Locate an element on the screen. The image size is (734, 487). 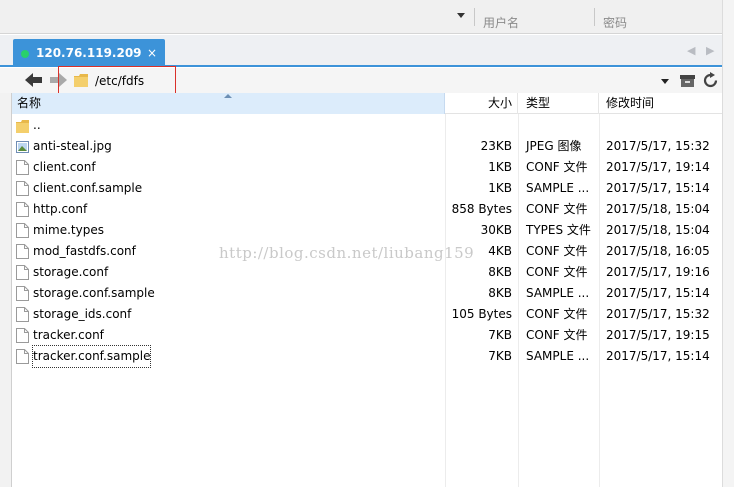
file-size: 858 Bytes is located at coordinates (481, 209).